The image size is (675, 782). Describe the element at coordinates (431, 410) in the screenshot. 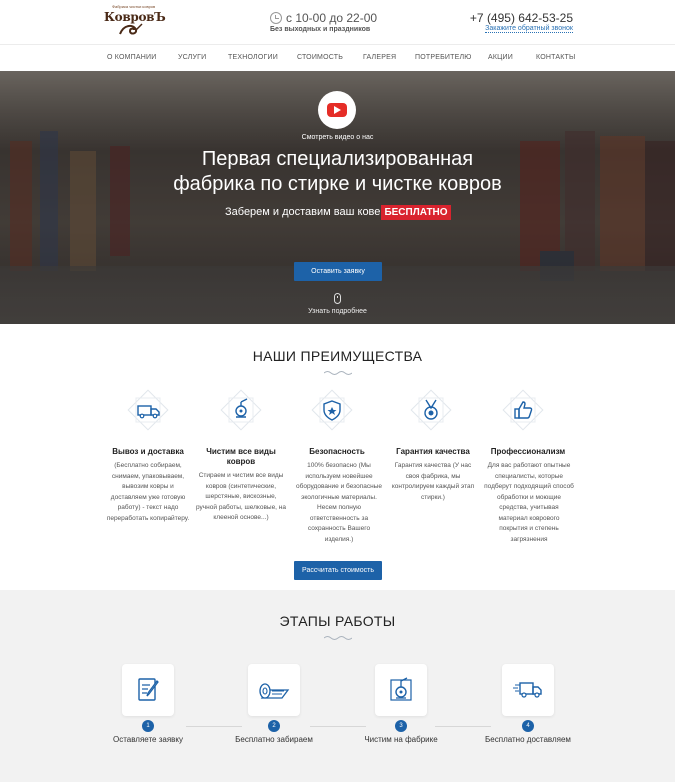

I see `medal-icon` at that location.